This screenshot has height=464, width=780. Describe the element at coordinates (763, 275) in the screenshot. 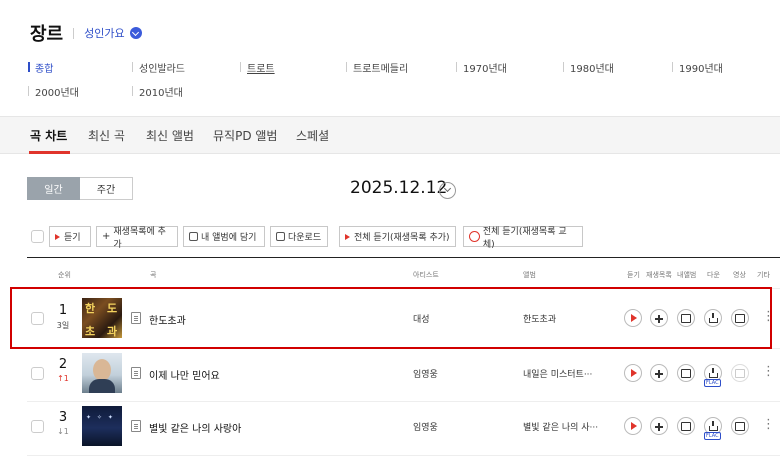

I see `col-etc: 기타` at that location.